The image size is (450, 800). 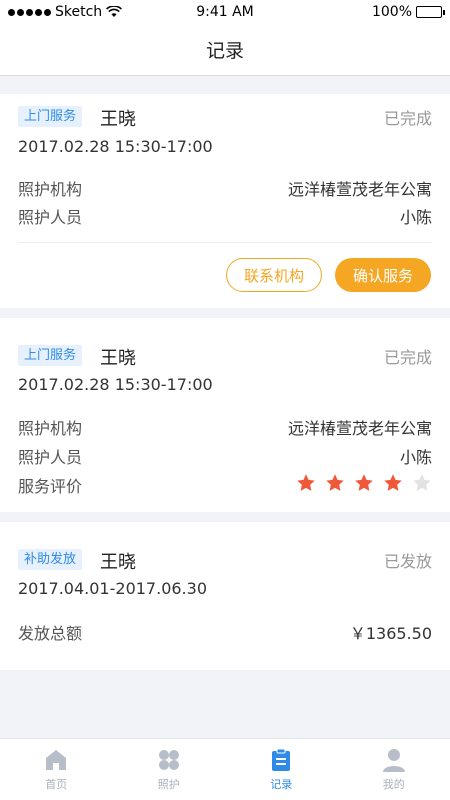 I want to click on rating-row: 服务评价, so click(x=225, y=485).